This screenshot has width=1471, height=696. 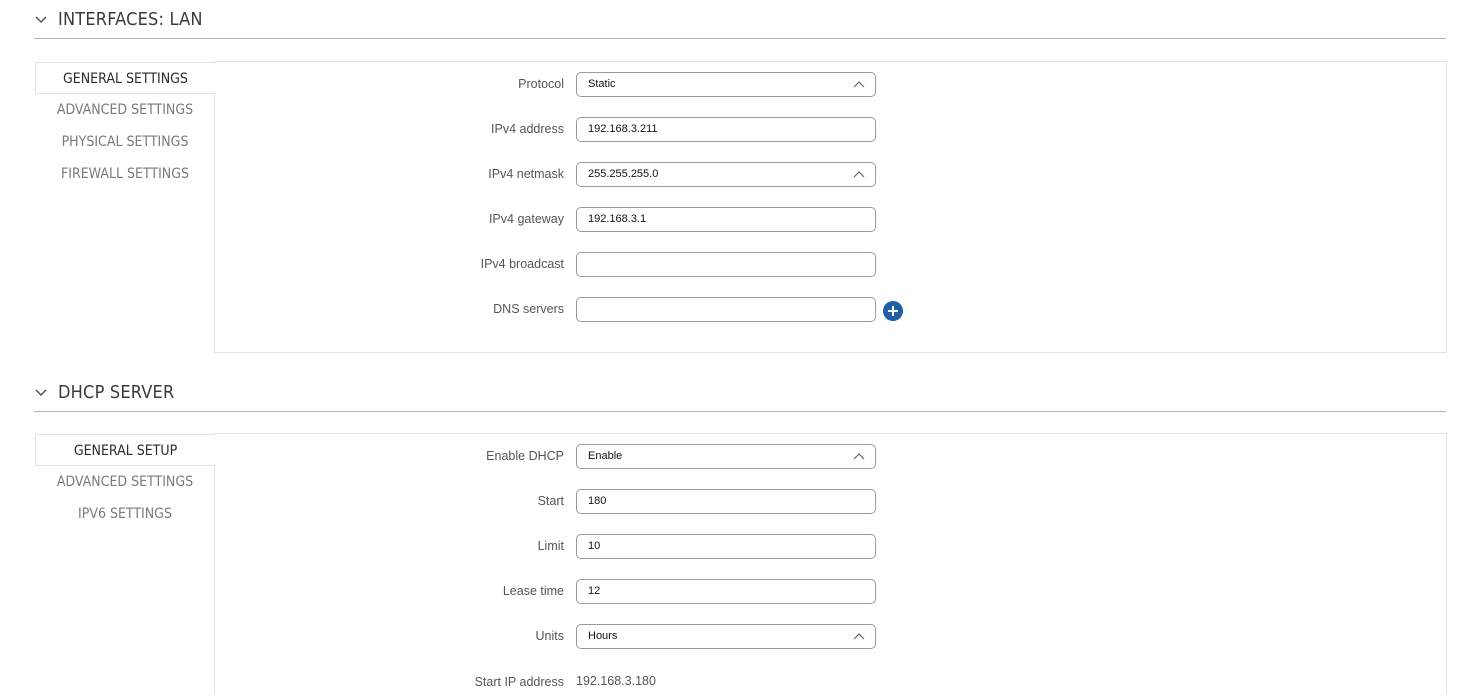 I want to click on ipv4-gateway-input: 192.168.3.1, so click(x=726, y=219).